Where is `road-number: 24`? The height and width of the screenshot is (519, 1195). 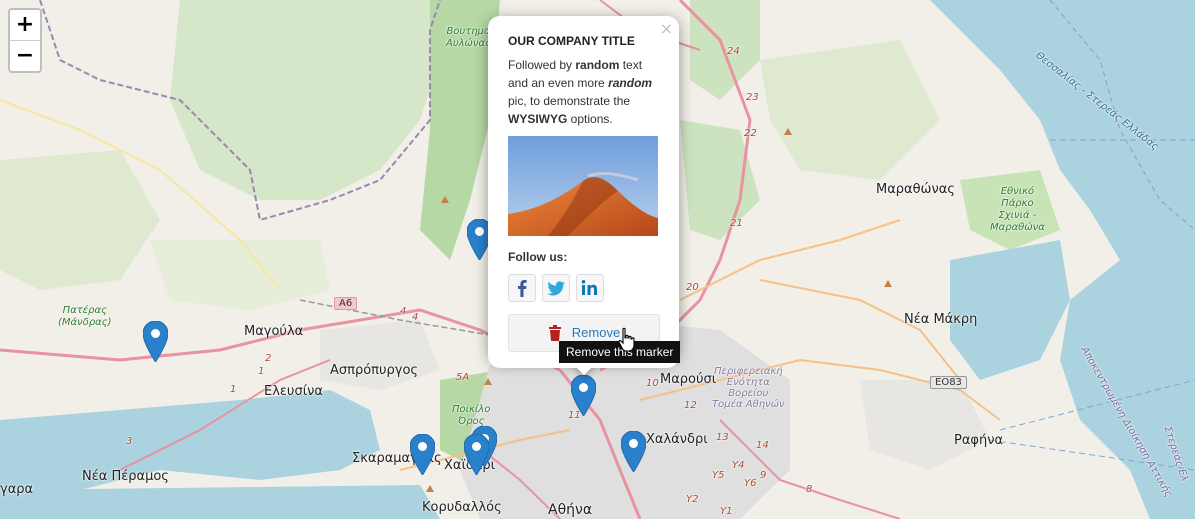 road-number: 24 is located at coordinates (733, 51).